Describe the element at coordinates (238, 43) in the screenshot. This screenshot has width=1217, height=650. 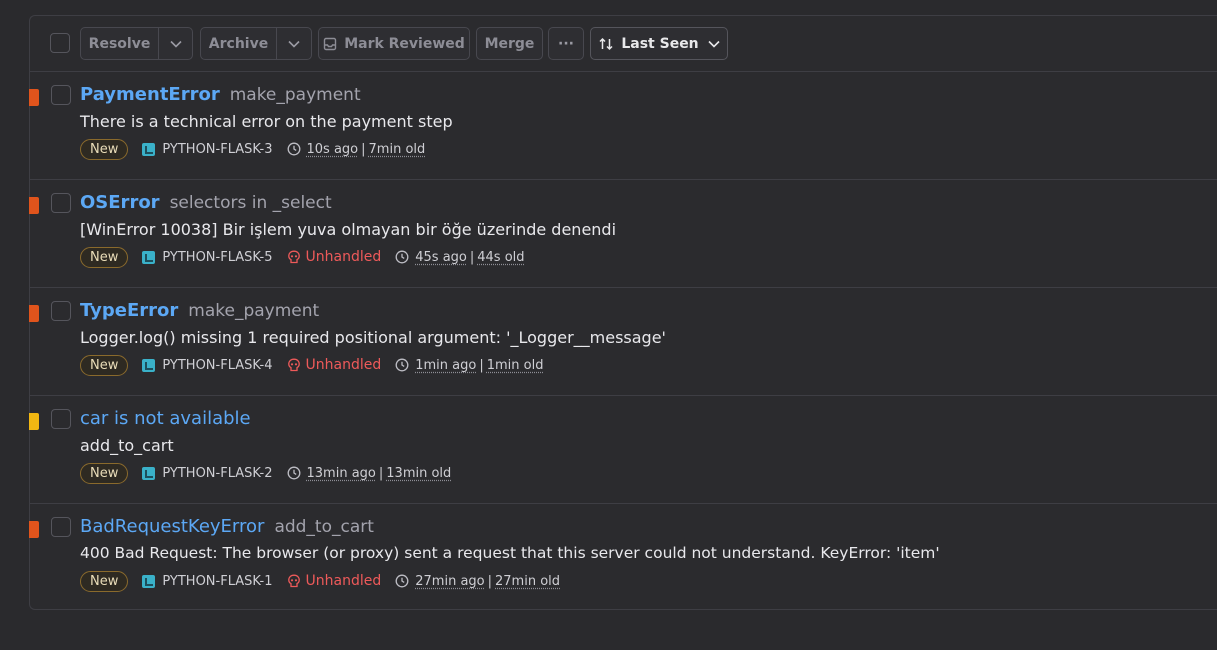
I see `archive-button: Archive` at that location.